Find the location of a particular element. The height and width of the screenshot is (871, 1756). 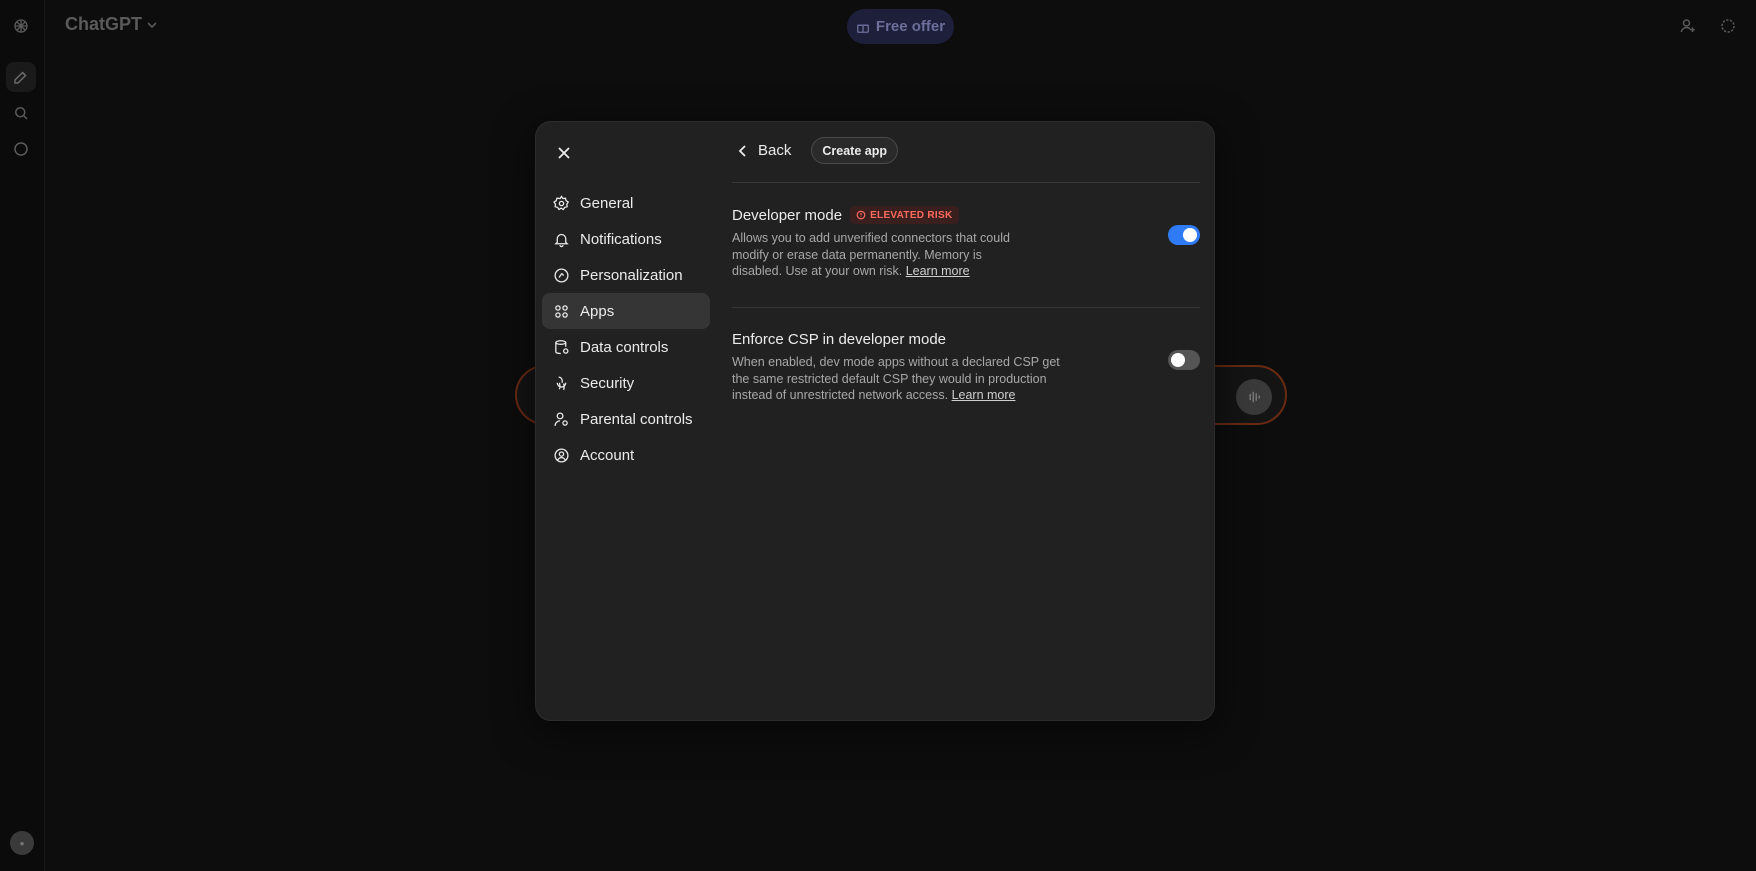

nav-label: Notifications is located at coordinates (621, 239).